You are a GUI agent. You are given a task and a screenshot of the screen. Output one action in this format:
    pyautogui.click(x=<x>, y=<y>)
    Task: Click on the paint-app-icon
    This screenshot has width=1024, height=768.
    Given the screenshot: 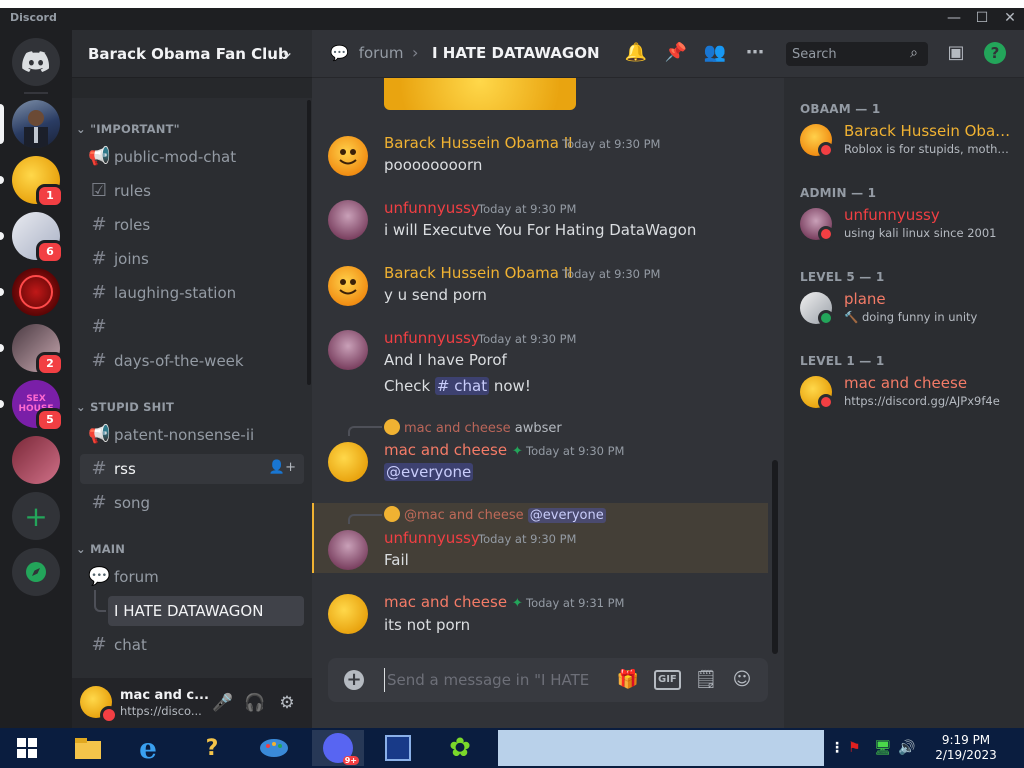 What is the action you would take?
    pyautogui.click(x=274, y=748)
    